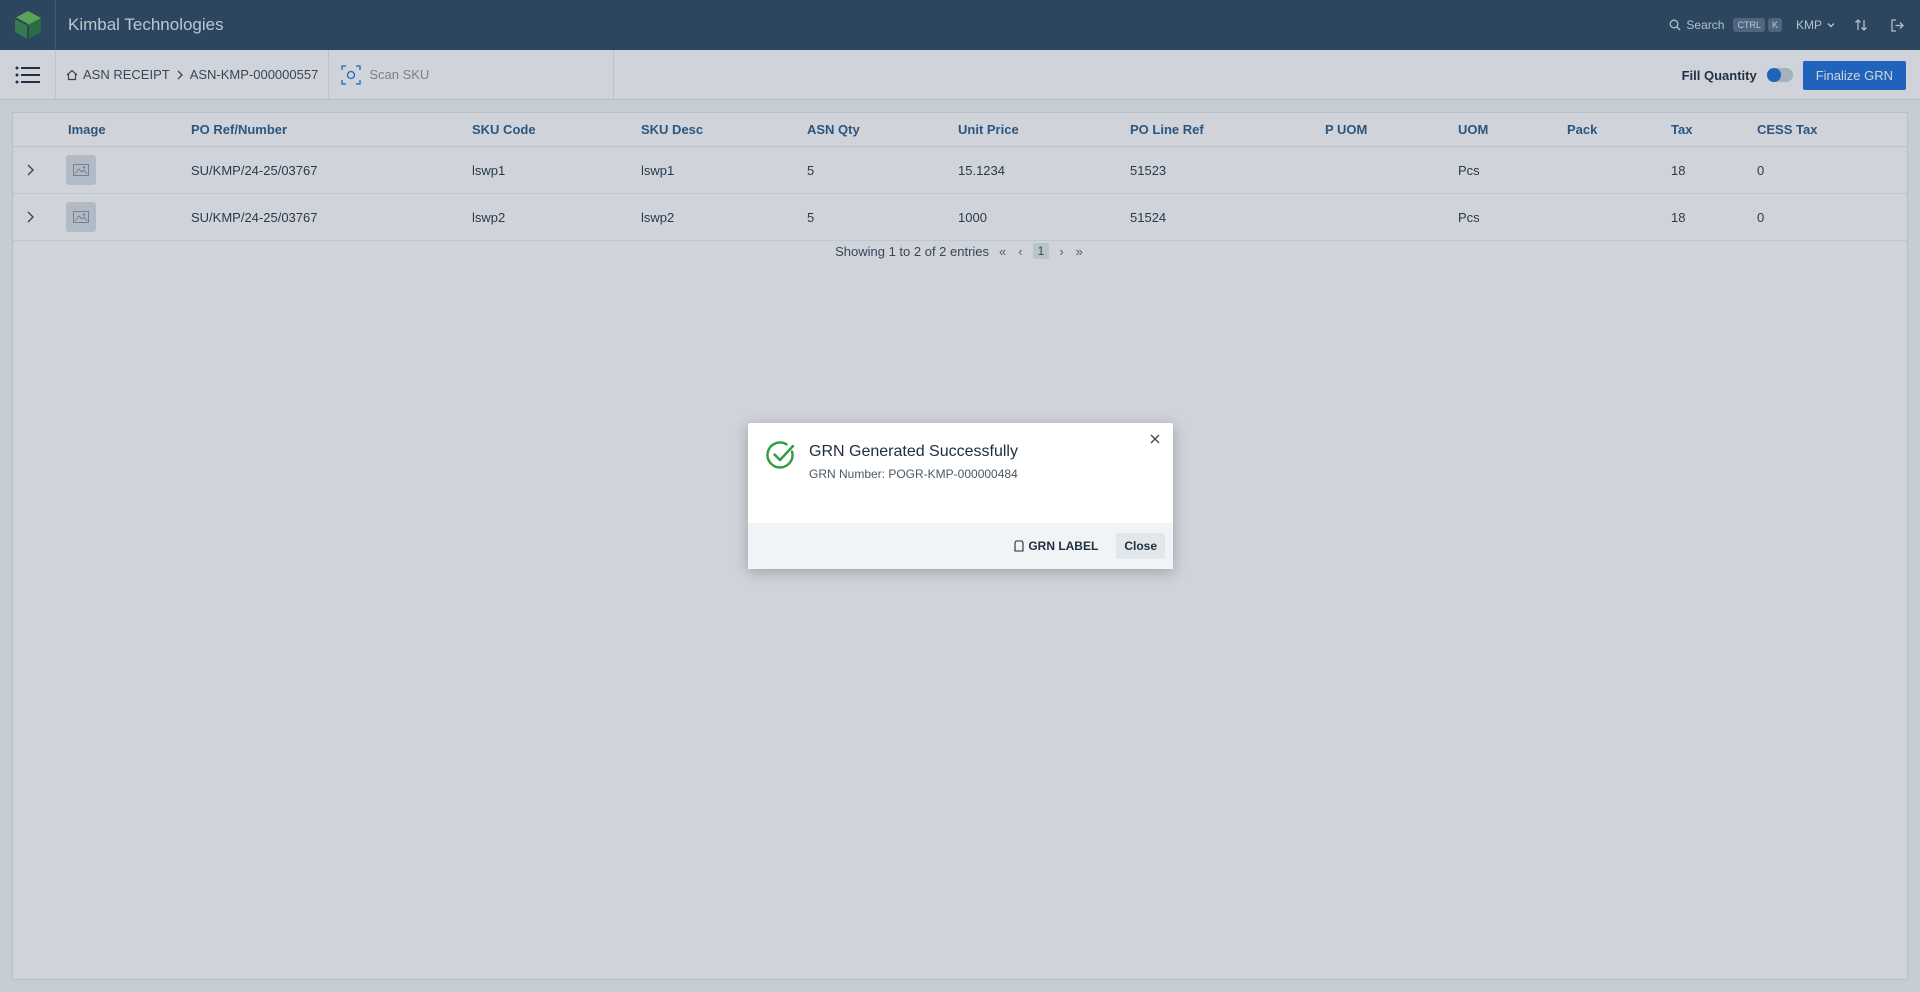  I want to click on label-icon, so click(1019, 546).